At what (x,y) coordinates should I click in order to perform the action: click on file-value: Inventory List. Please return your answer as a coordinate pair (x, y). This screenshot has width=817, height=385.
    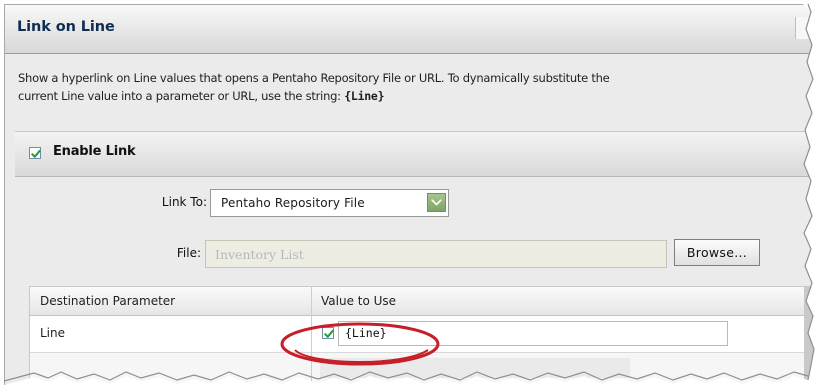
    Looking at the image, I should click on (259, 254).